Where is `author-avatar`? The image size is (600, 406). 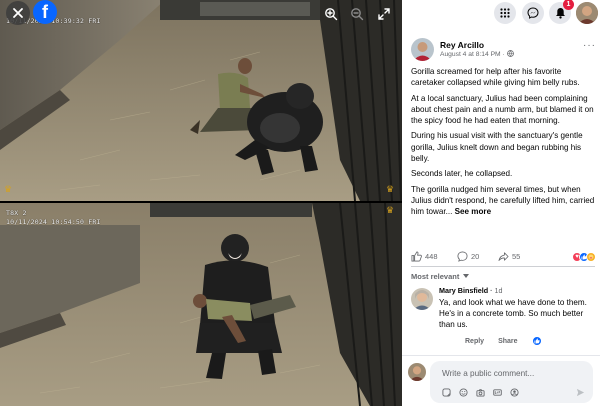 author-avatar is located at coordinates (422, 49).